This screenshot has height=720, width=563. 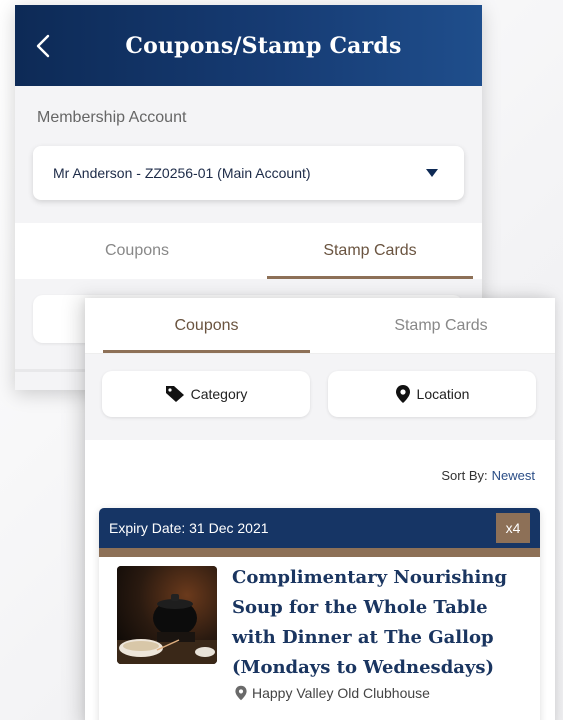 What do you see at coordinates (182, 173) in the screenshot?
I see `membership-account-value: Mr Anderson - ZZ0256-01 (Main Account)` at bounding box center [182, 173].